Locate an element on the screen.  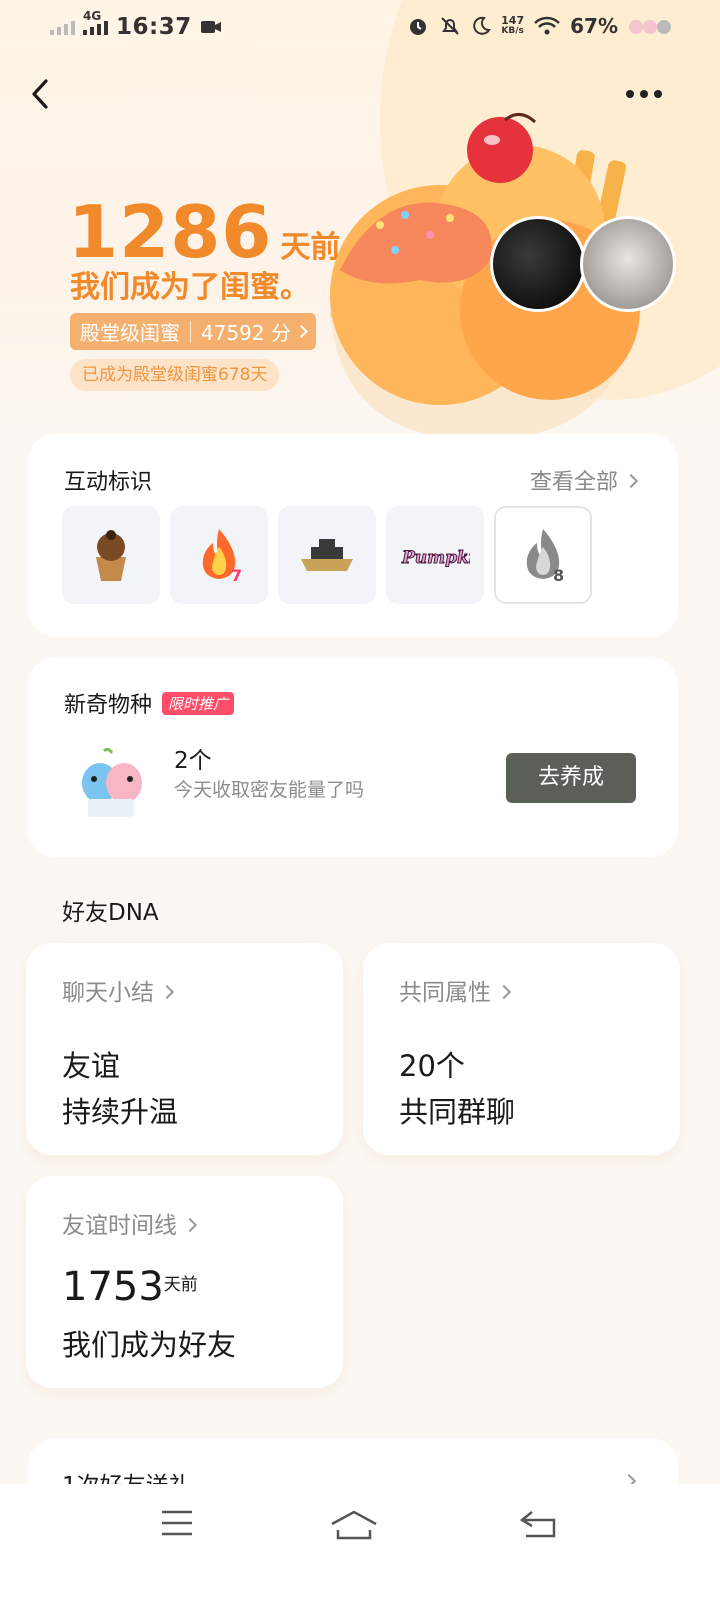
nurture-button: 去养成 is located at coordinates (571, 778).